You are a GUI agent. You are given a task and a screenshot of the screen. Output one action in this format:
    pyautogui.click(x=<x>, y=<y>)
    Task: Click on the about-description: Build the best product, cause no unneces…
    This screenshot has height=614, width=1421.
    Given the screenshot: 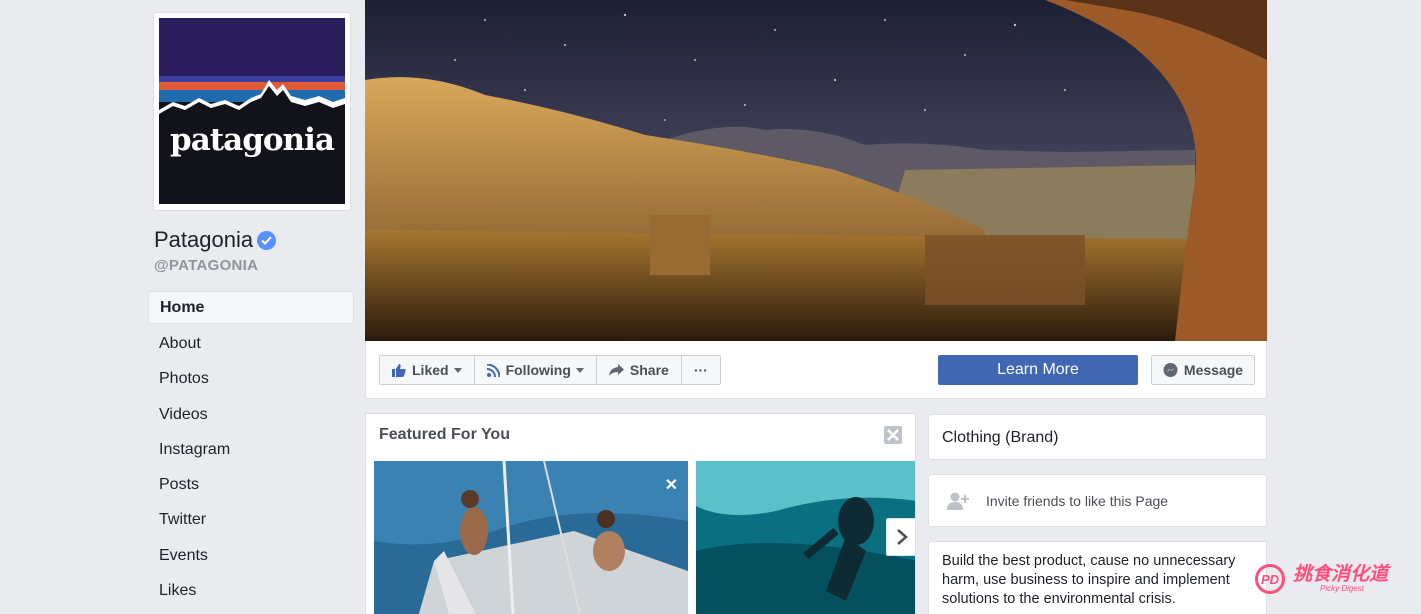 What is the action you would take?
    pyautogui.click(x=1089, y=580)
    